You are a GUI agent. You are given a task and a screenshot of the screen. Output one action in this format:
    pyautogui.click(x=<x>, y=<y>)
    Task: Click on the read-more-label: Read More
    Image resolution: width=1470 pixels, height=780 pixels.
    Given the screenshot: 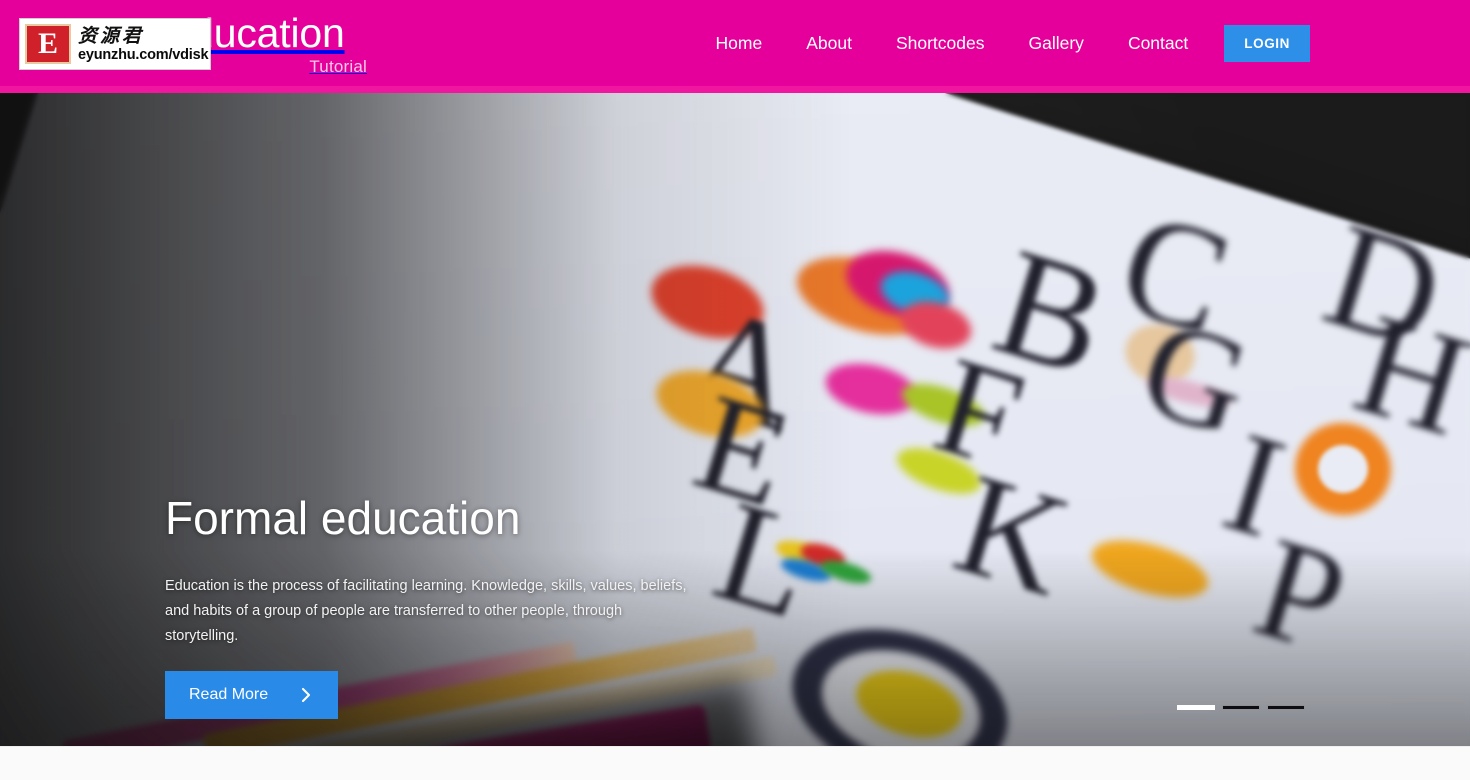 What is the action you would take?
    pyautogui.click(x=229, y=694)
    